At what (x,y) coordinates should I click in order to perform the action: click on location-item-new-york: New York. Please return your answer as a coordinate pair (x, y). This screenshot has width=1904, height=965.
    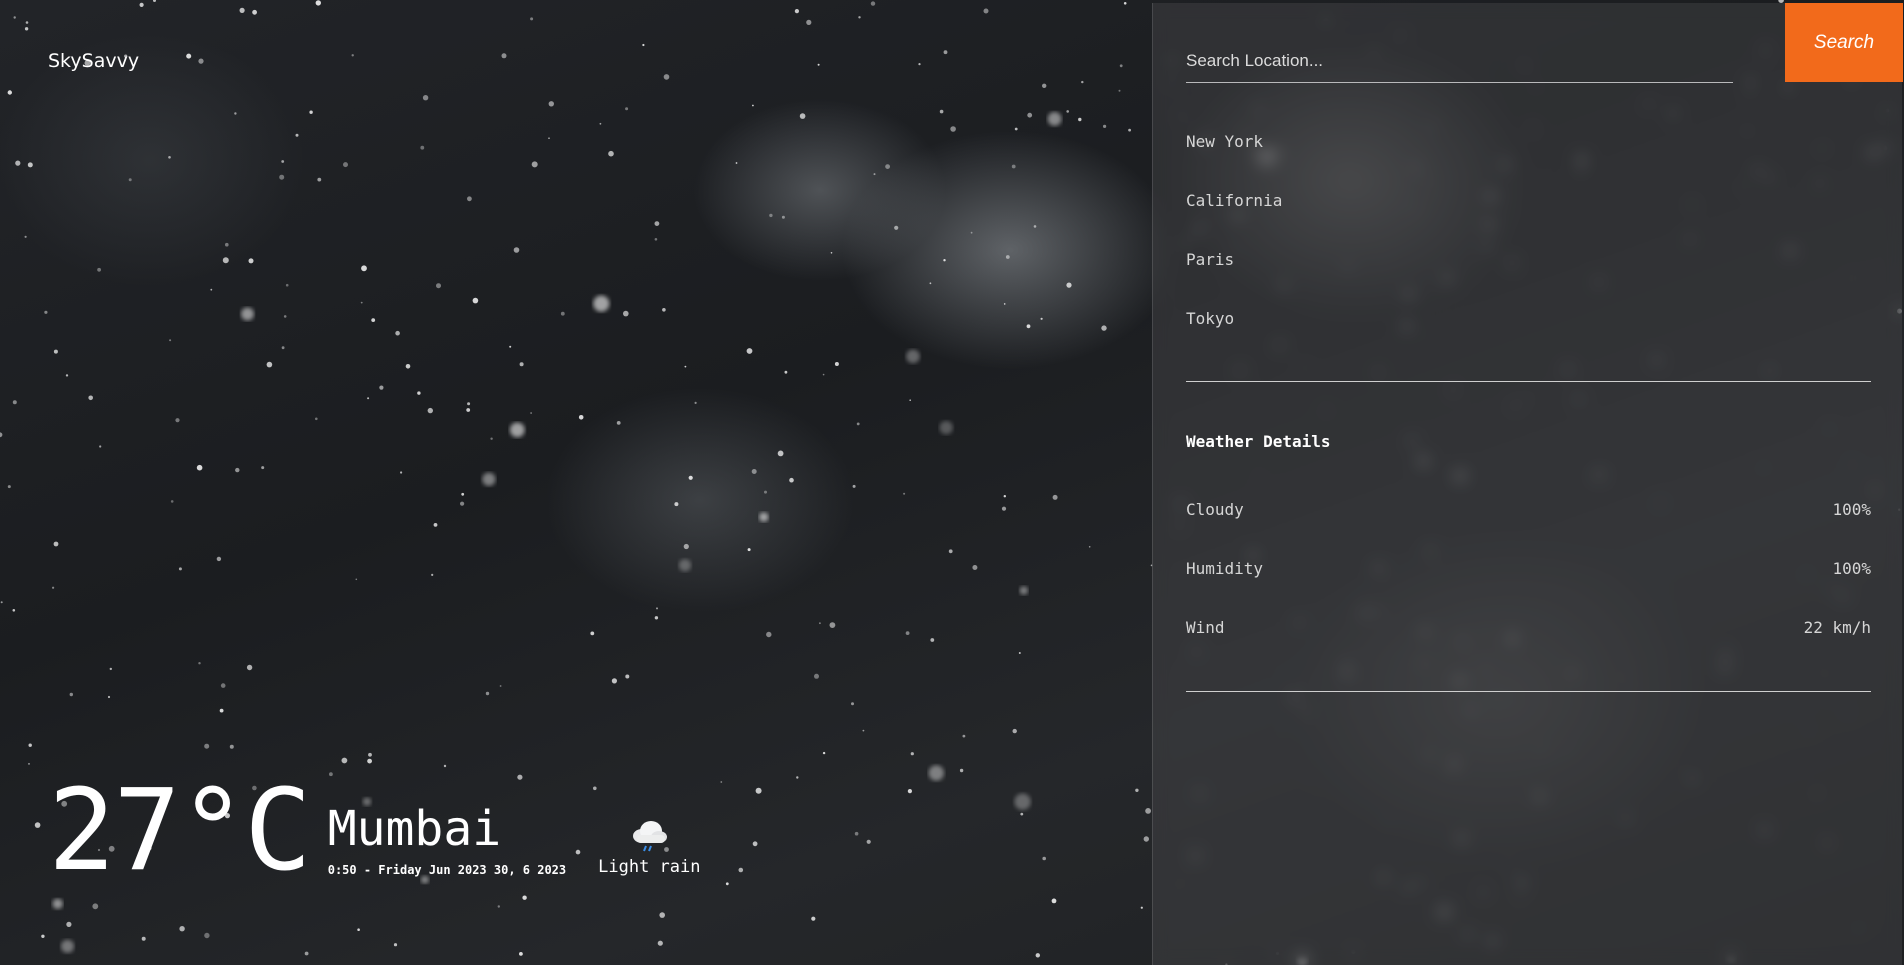
    Looking at the image, I should click on (1234, 160).